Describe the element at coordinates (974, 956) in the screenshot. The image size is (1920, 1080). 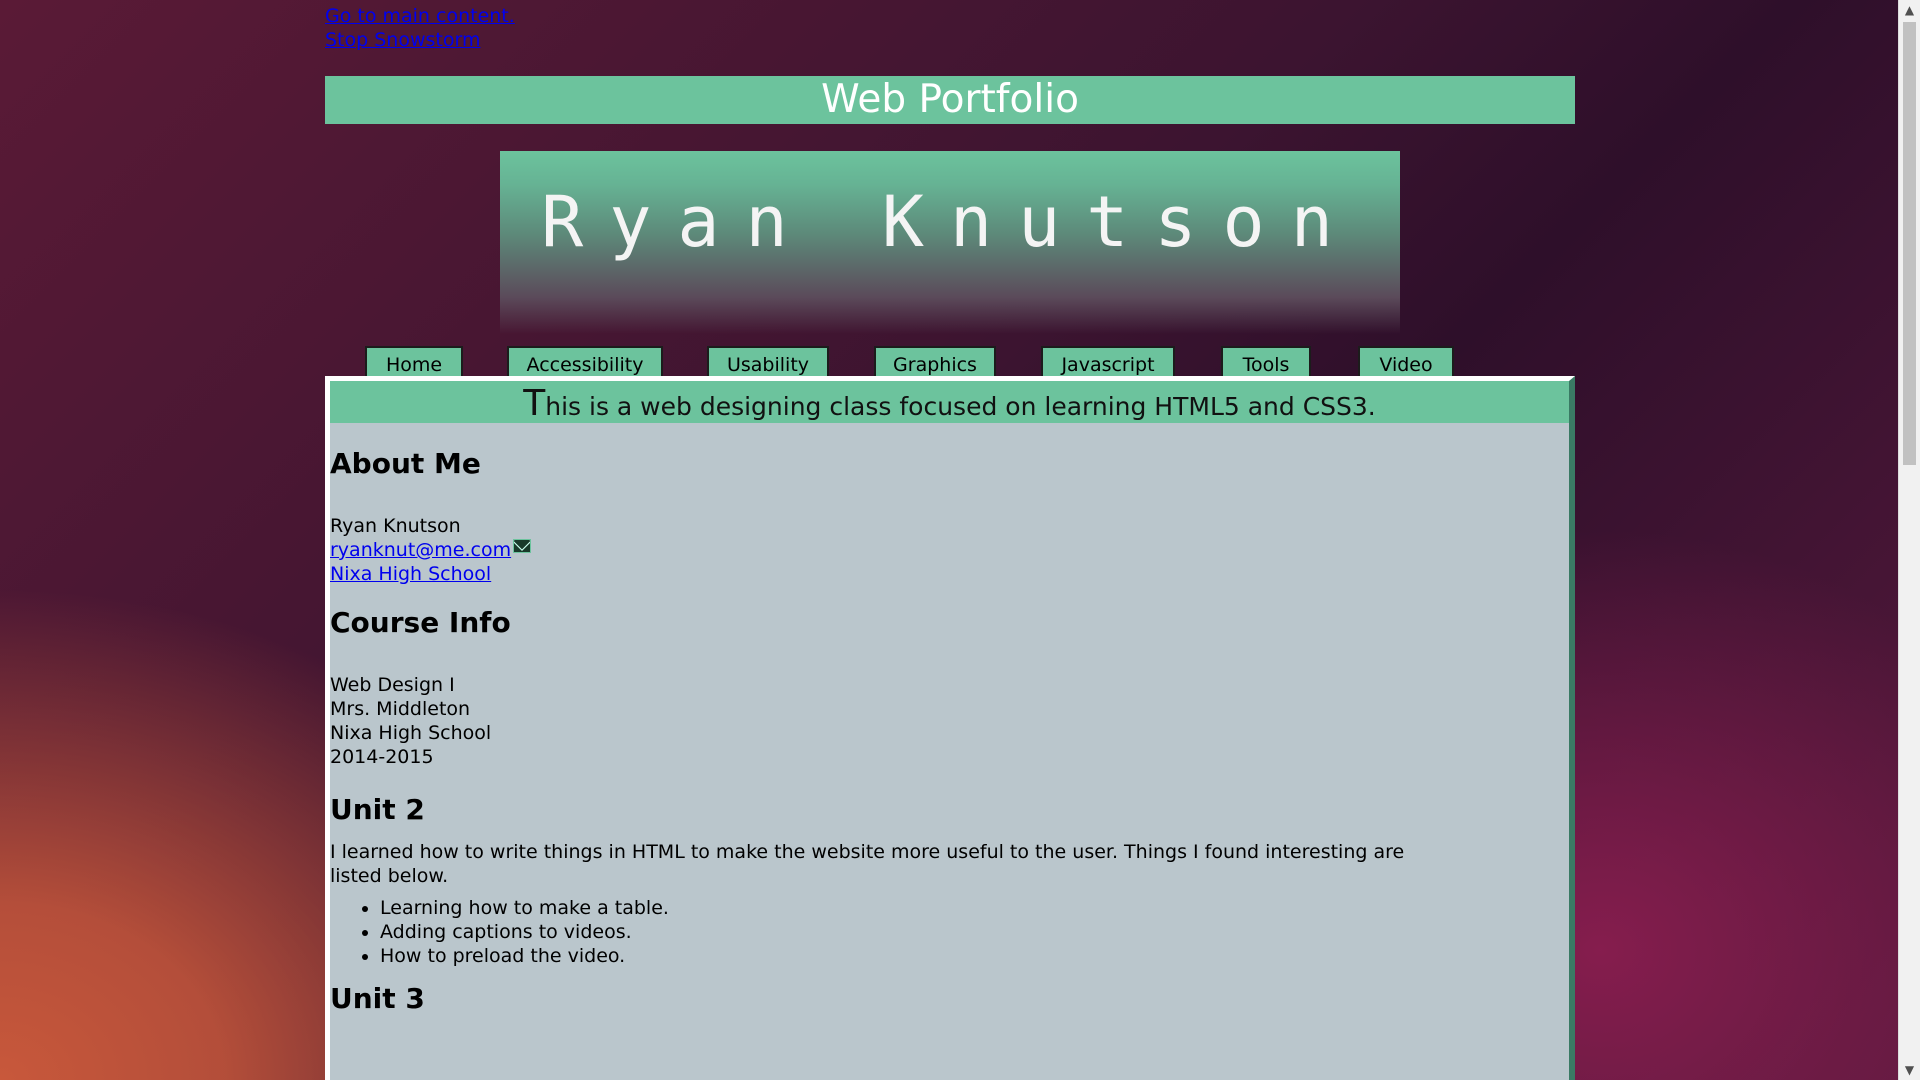
I see `list-item: How to preload the video.` at that location.